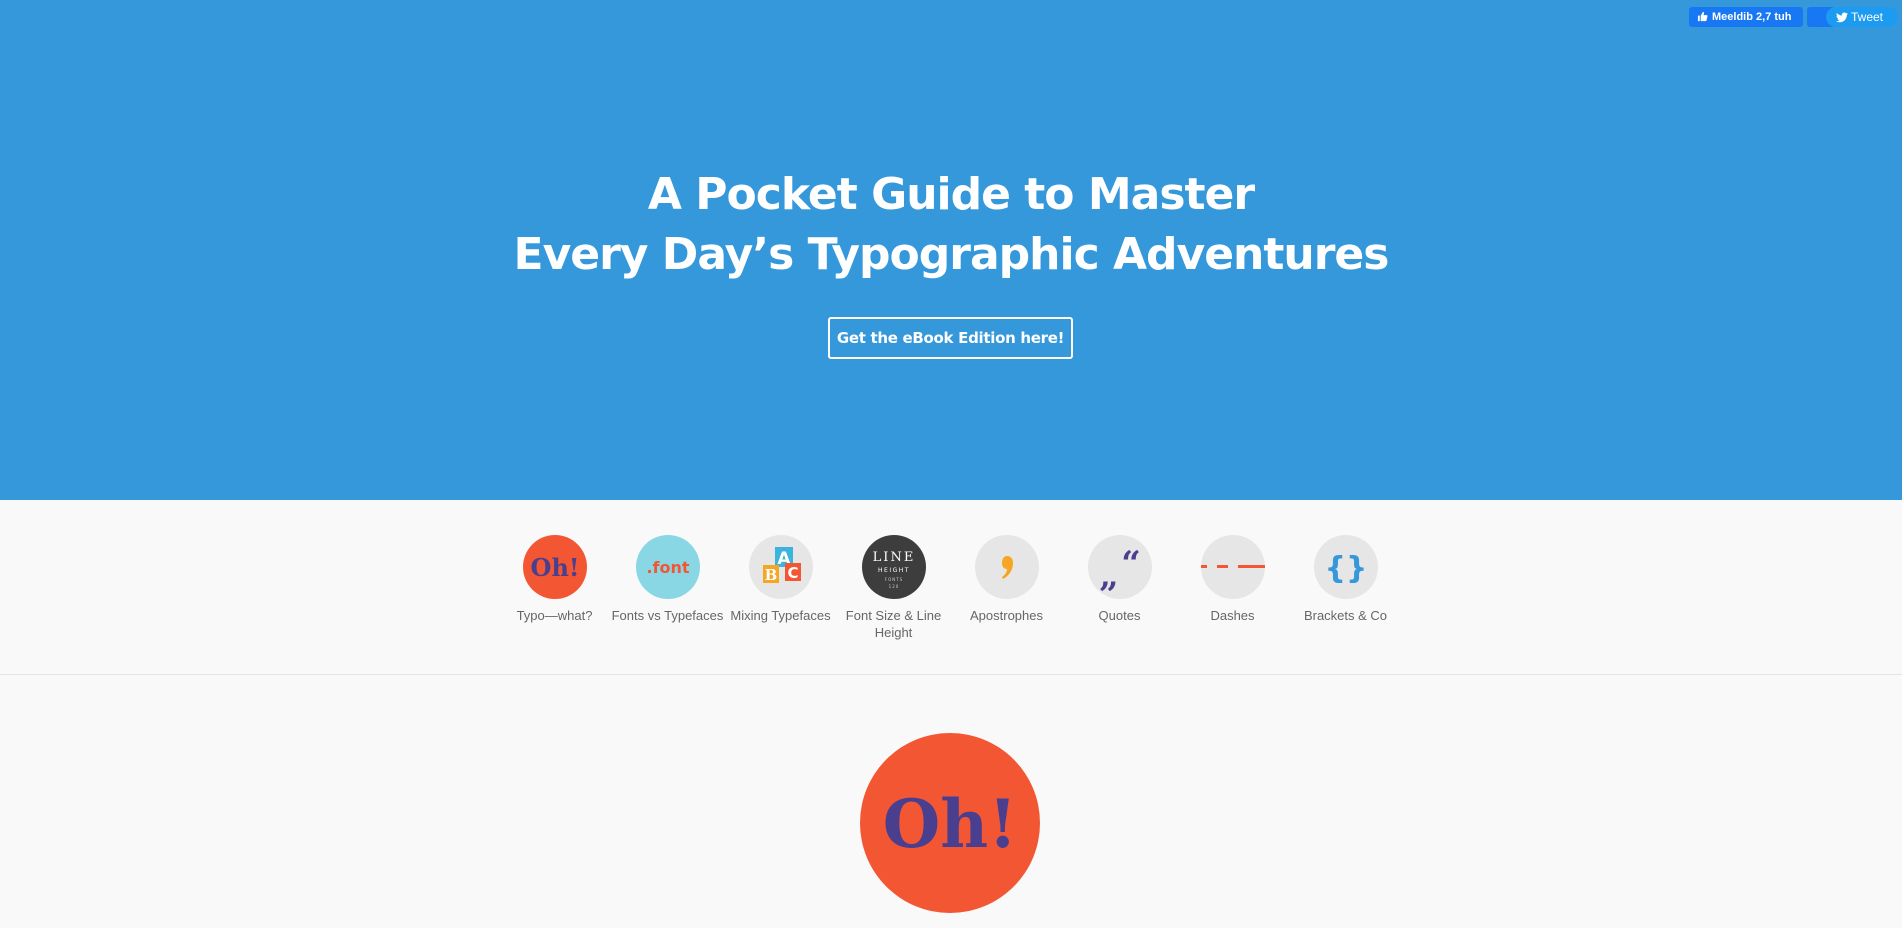  I want to click on line-height-icon-text-4: 120, so click(893, 586).